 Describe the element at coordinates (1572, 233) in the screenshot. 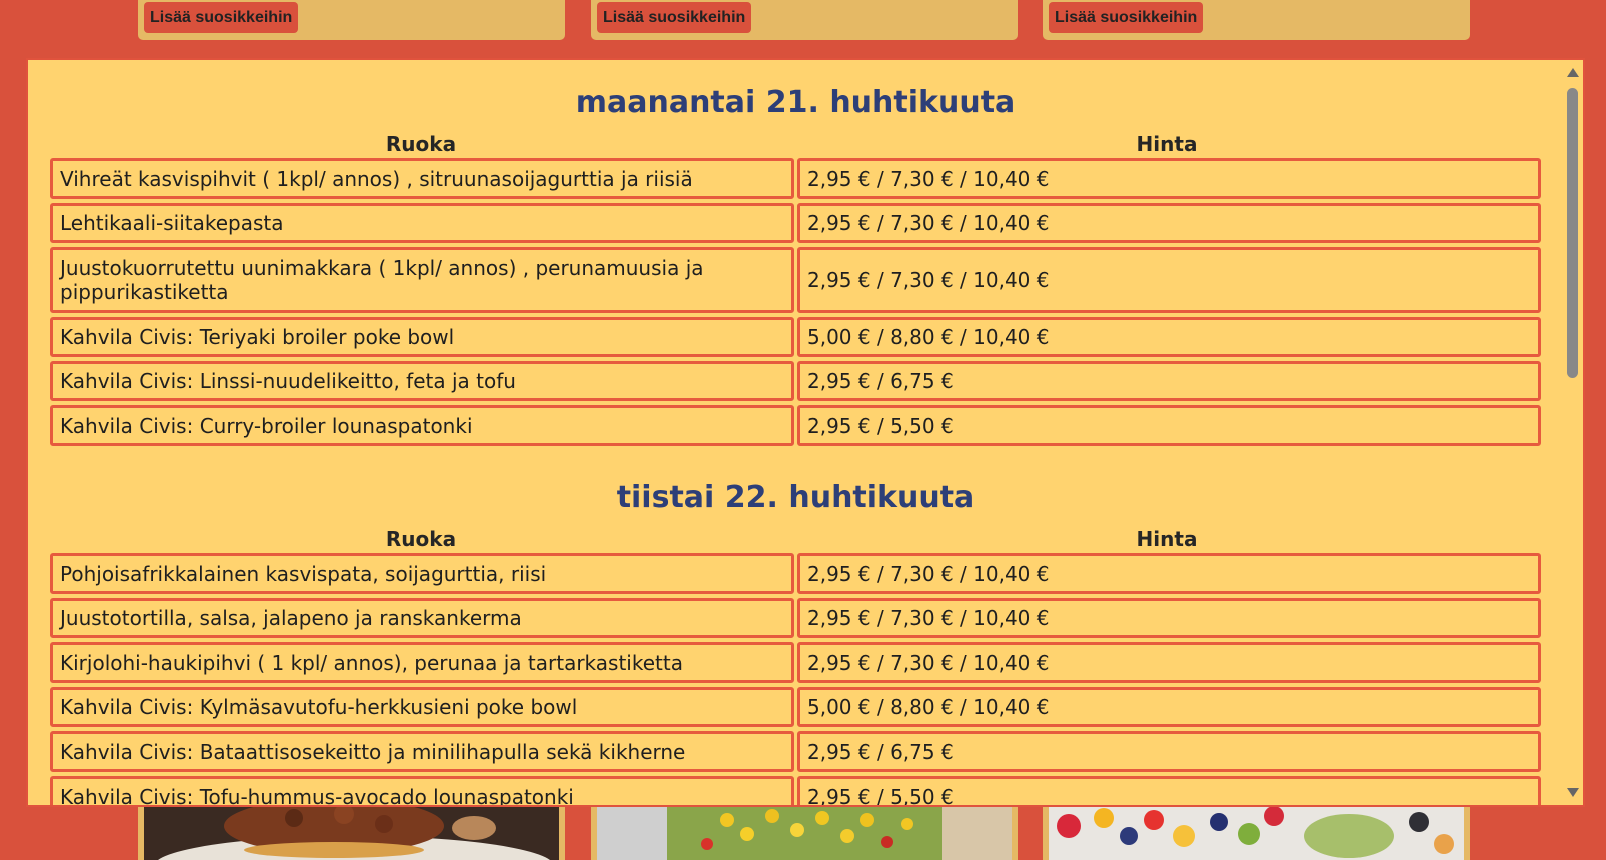

I see `scrollbar-thumb` at that location.